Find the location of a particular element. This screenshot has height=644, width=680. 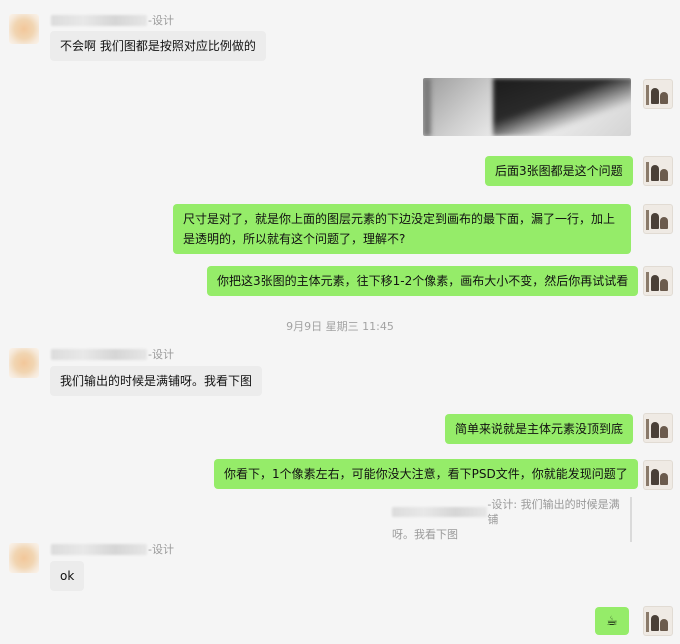

emoji-message: ☕ is located at coordinates (612, 621).